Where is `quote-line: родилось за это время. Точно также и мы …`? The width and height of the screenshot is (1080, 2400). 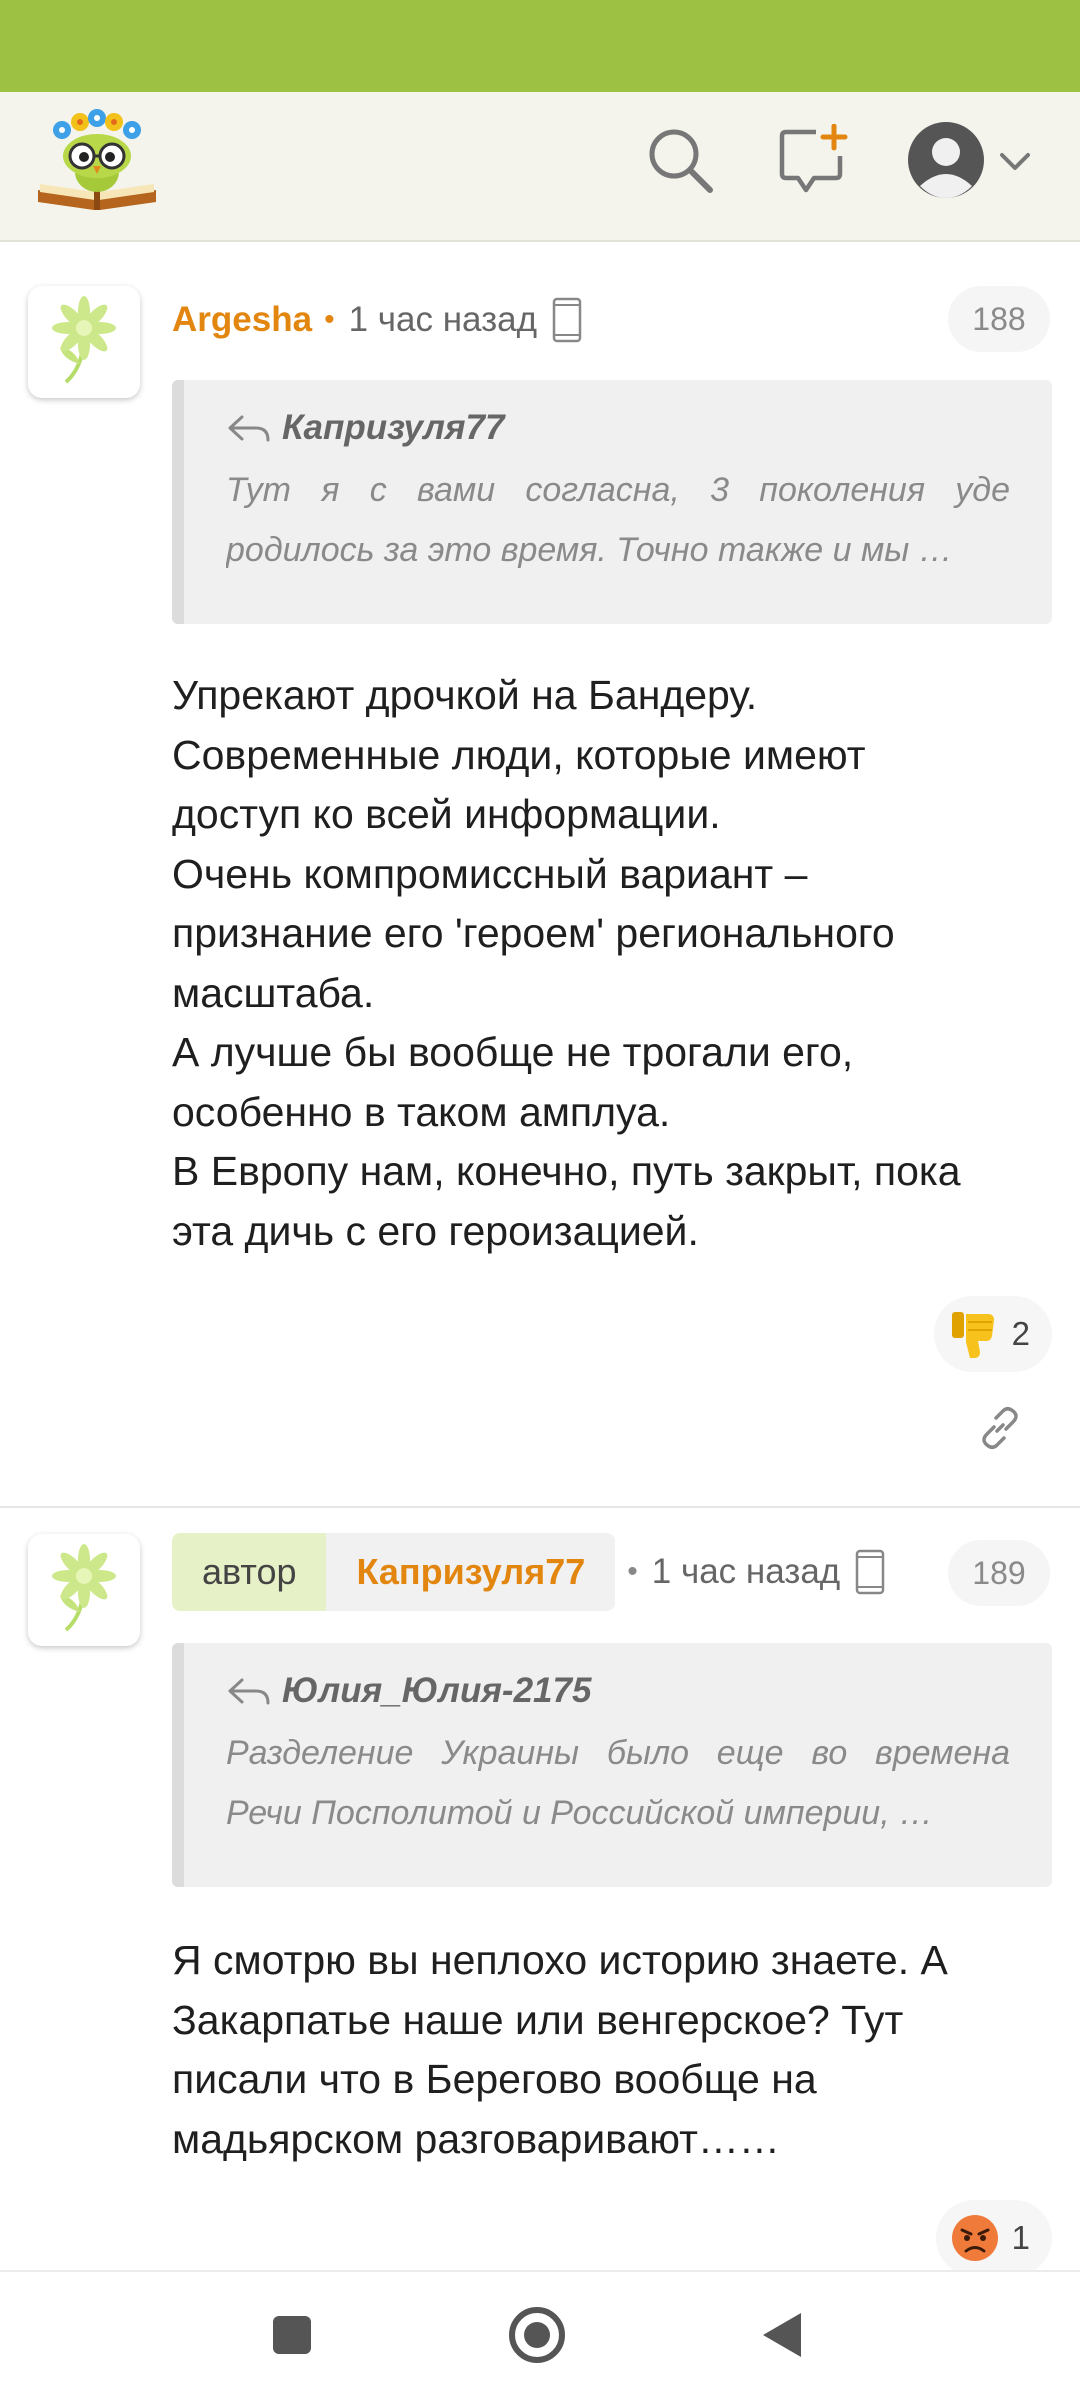
quote-line: родилось за это время. Точно также и мы … is located at coordinates (589, 550).